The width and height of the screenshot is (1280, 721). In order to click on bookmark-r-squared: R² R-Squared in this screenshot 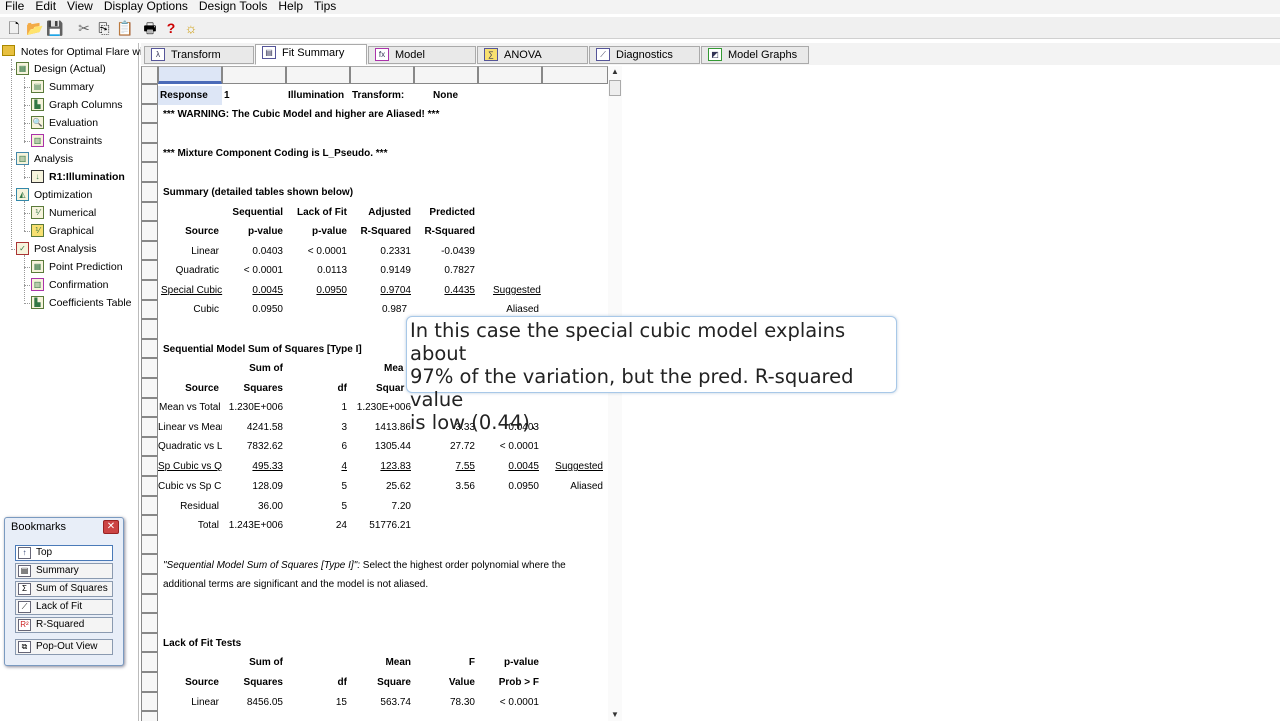, I will do `click(64, 625)`.